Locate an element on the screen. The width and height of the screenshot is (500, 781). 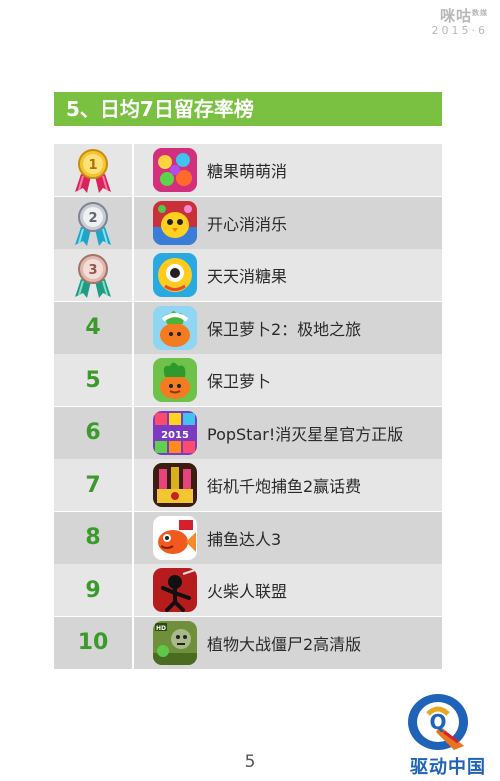
app-name: 糖果萌萌消 is located at coordinates (247, 171).